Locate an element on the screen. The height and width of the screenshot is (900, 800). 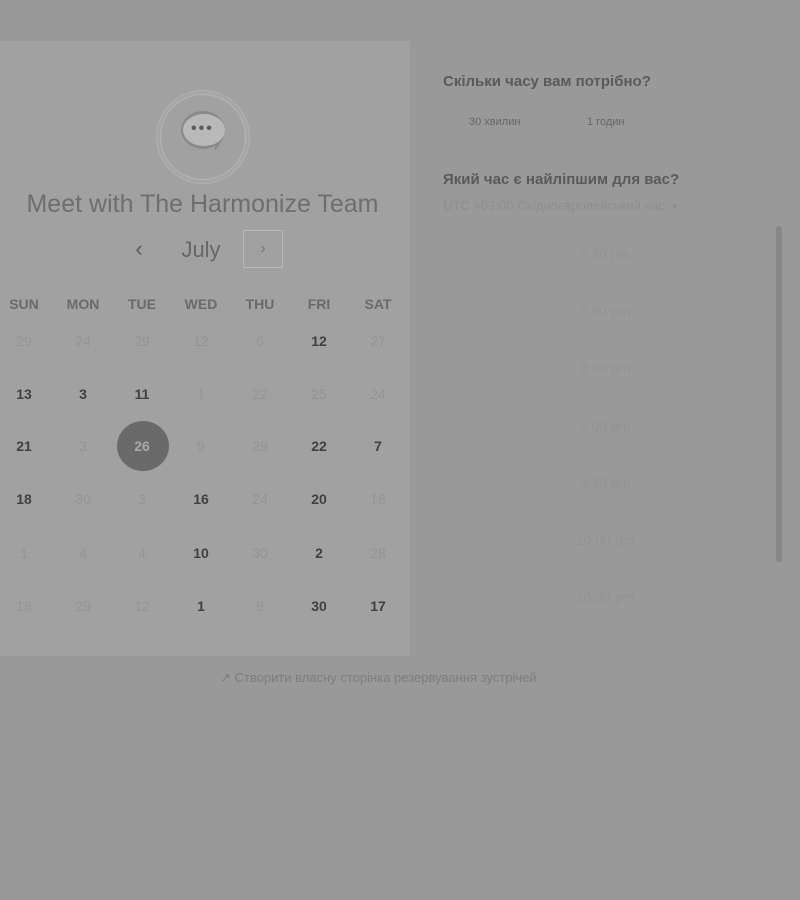
calendar-day: 27 is located at coordinates (378, 341).